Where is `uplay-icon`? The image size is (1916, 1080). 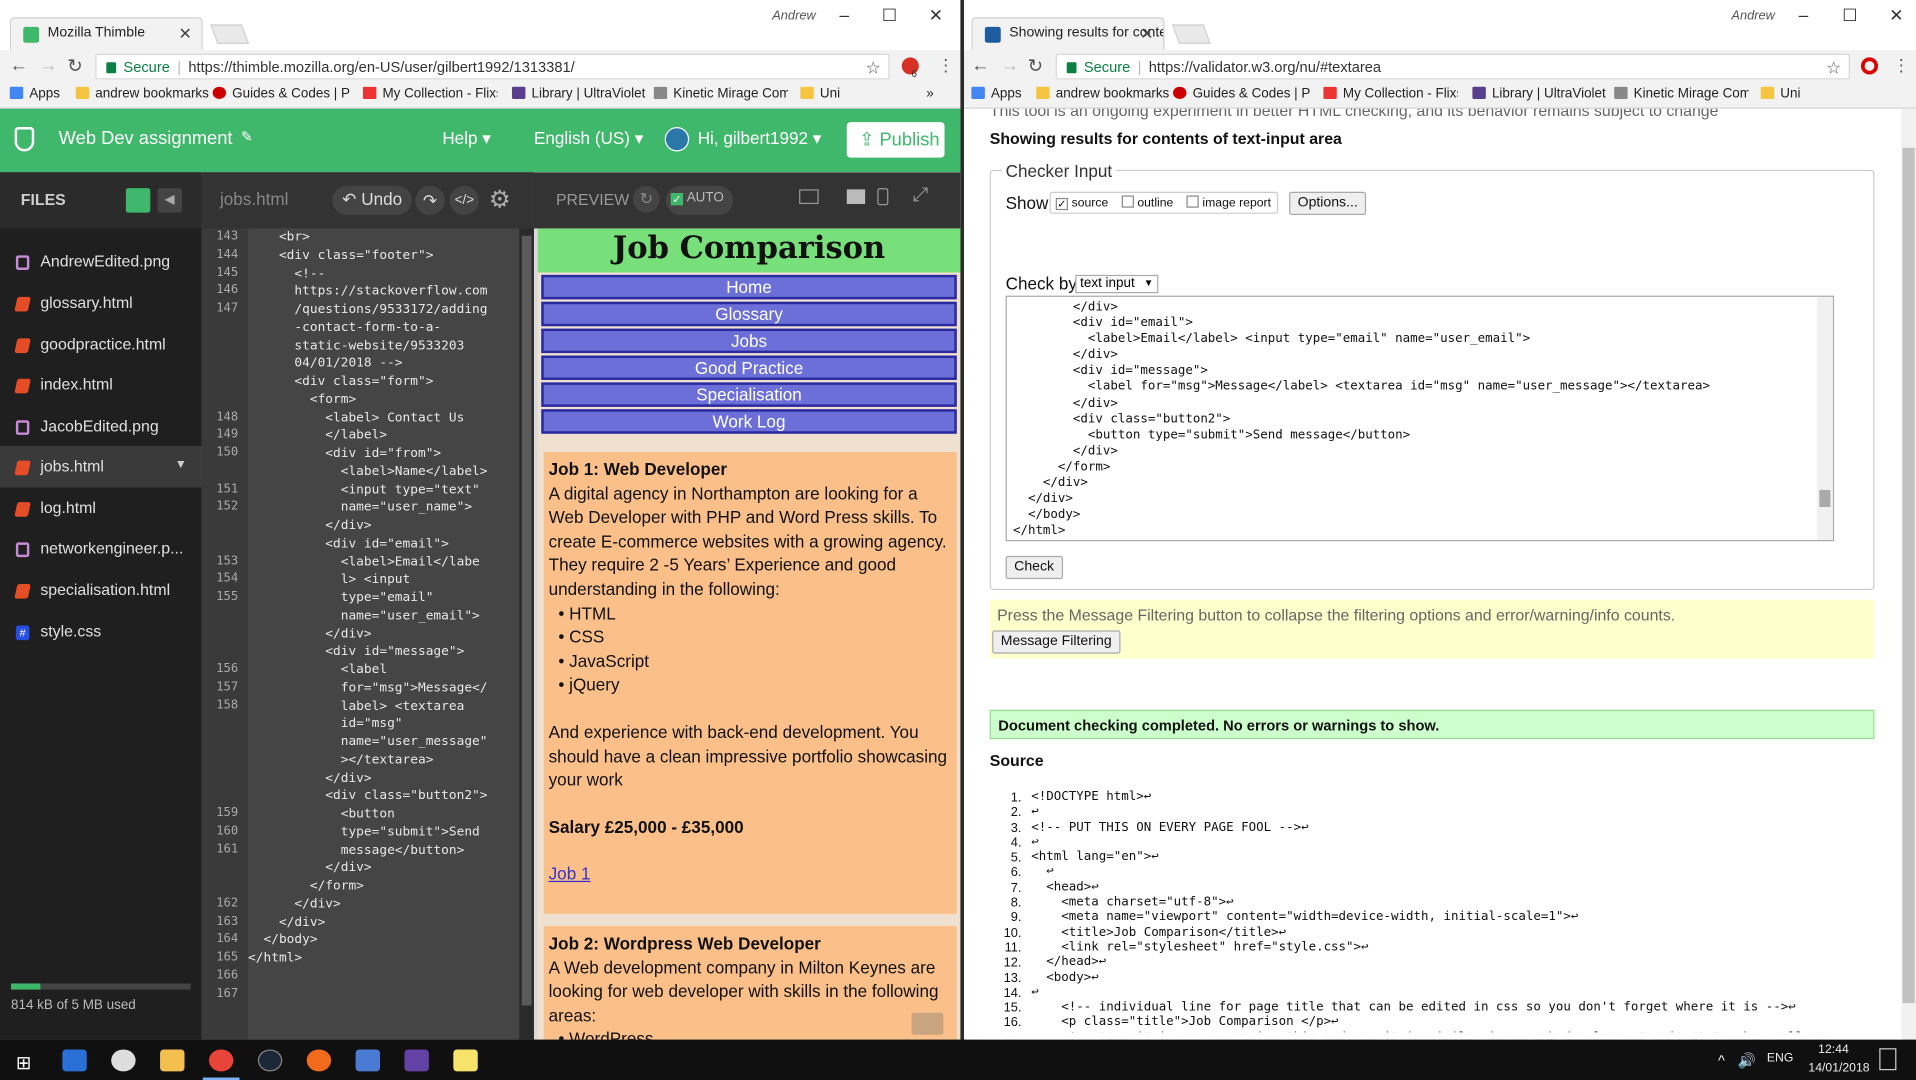 uplay-icon is located at coordinates (368, 1060).